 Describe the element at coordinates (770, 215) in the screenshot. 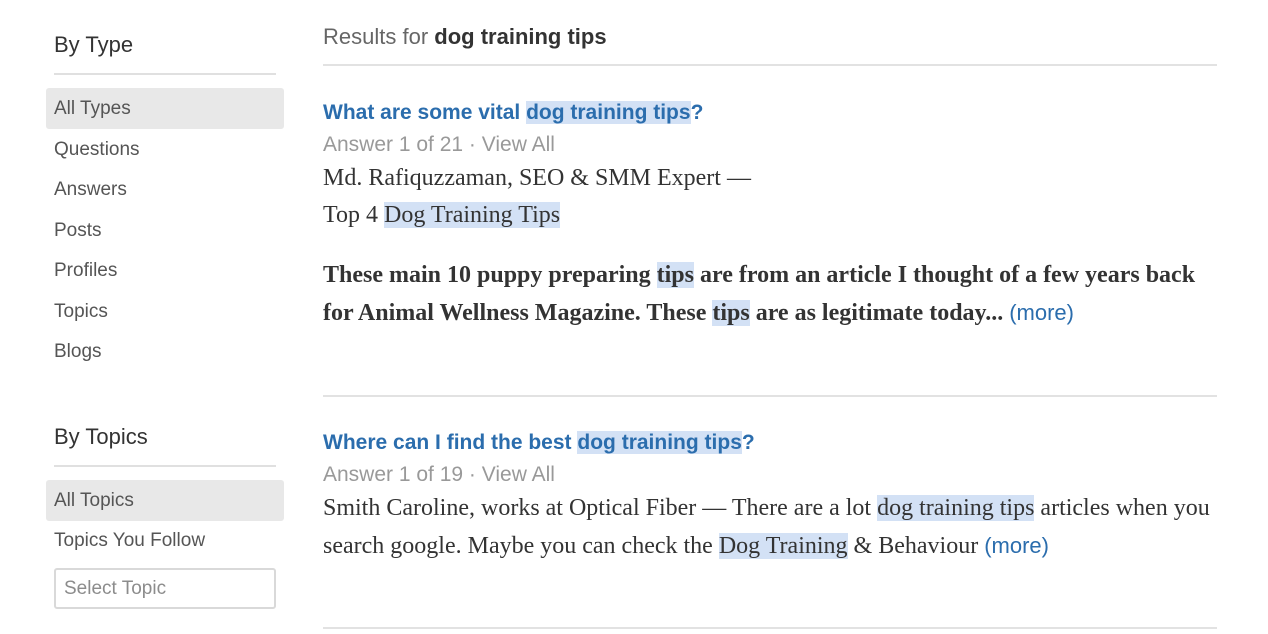

I see `answer-headline: Top 4 Dog Training Tips` at that location.